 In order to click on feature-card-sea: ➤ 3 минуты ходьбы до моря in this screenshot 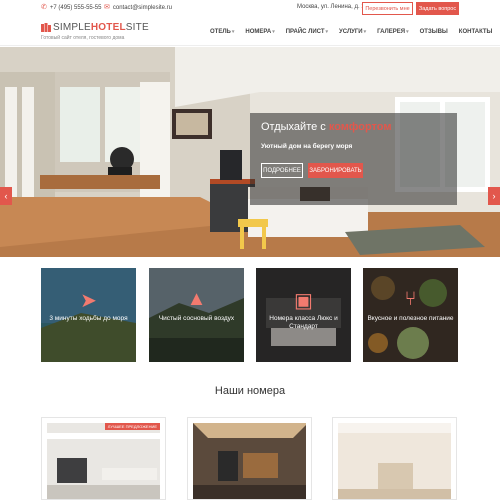, I will do `click(88, 315)`.